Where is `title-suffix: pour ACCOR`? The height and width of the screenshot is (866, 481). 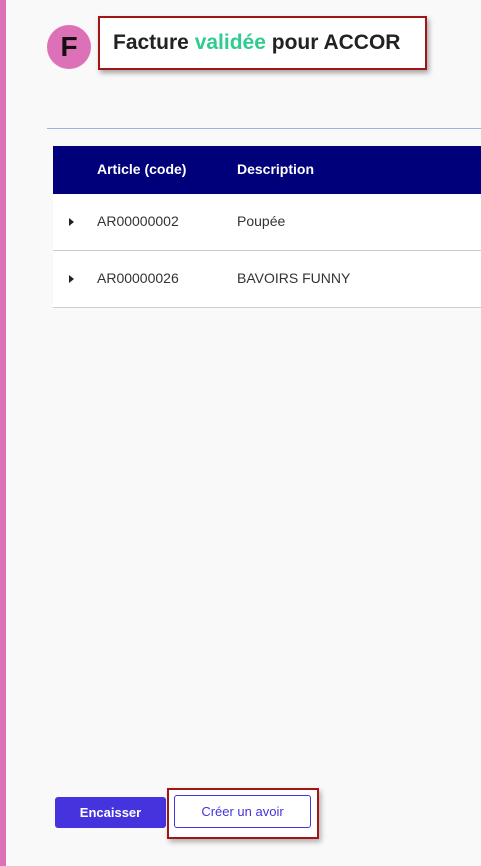 title-suffix: pour ACCOR is located at coordinates (336, 42).